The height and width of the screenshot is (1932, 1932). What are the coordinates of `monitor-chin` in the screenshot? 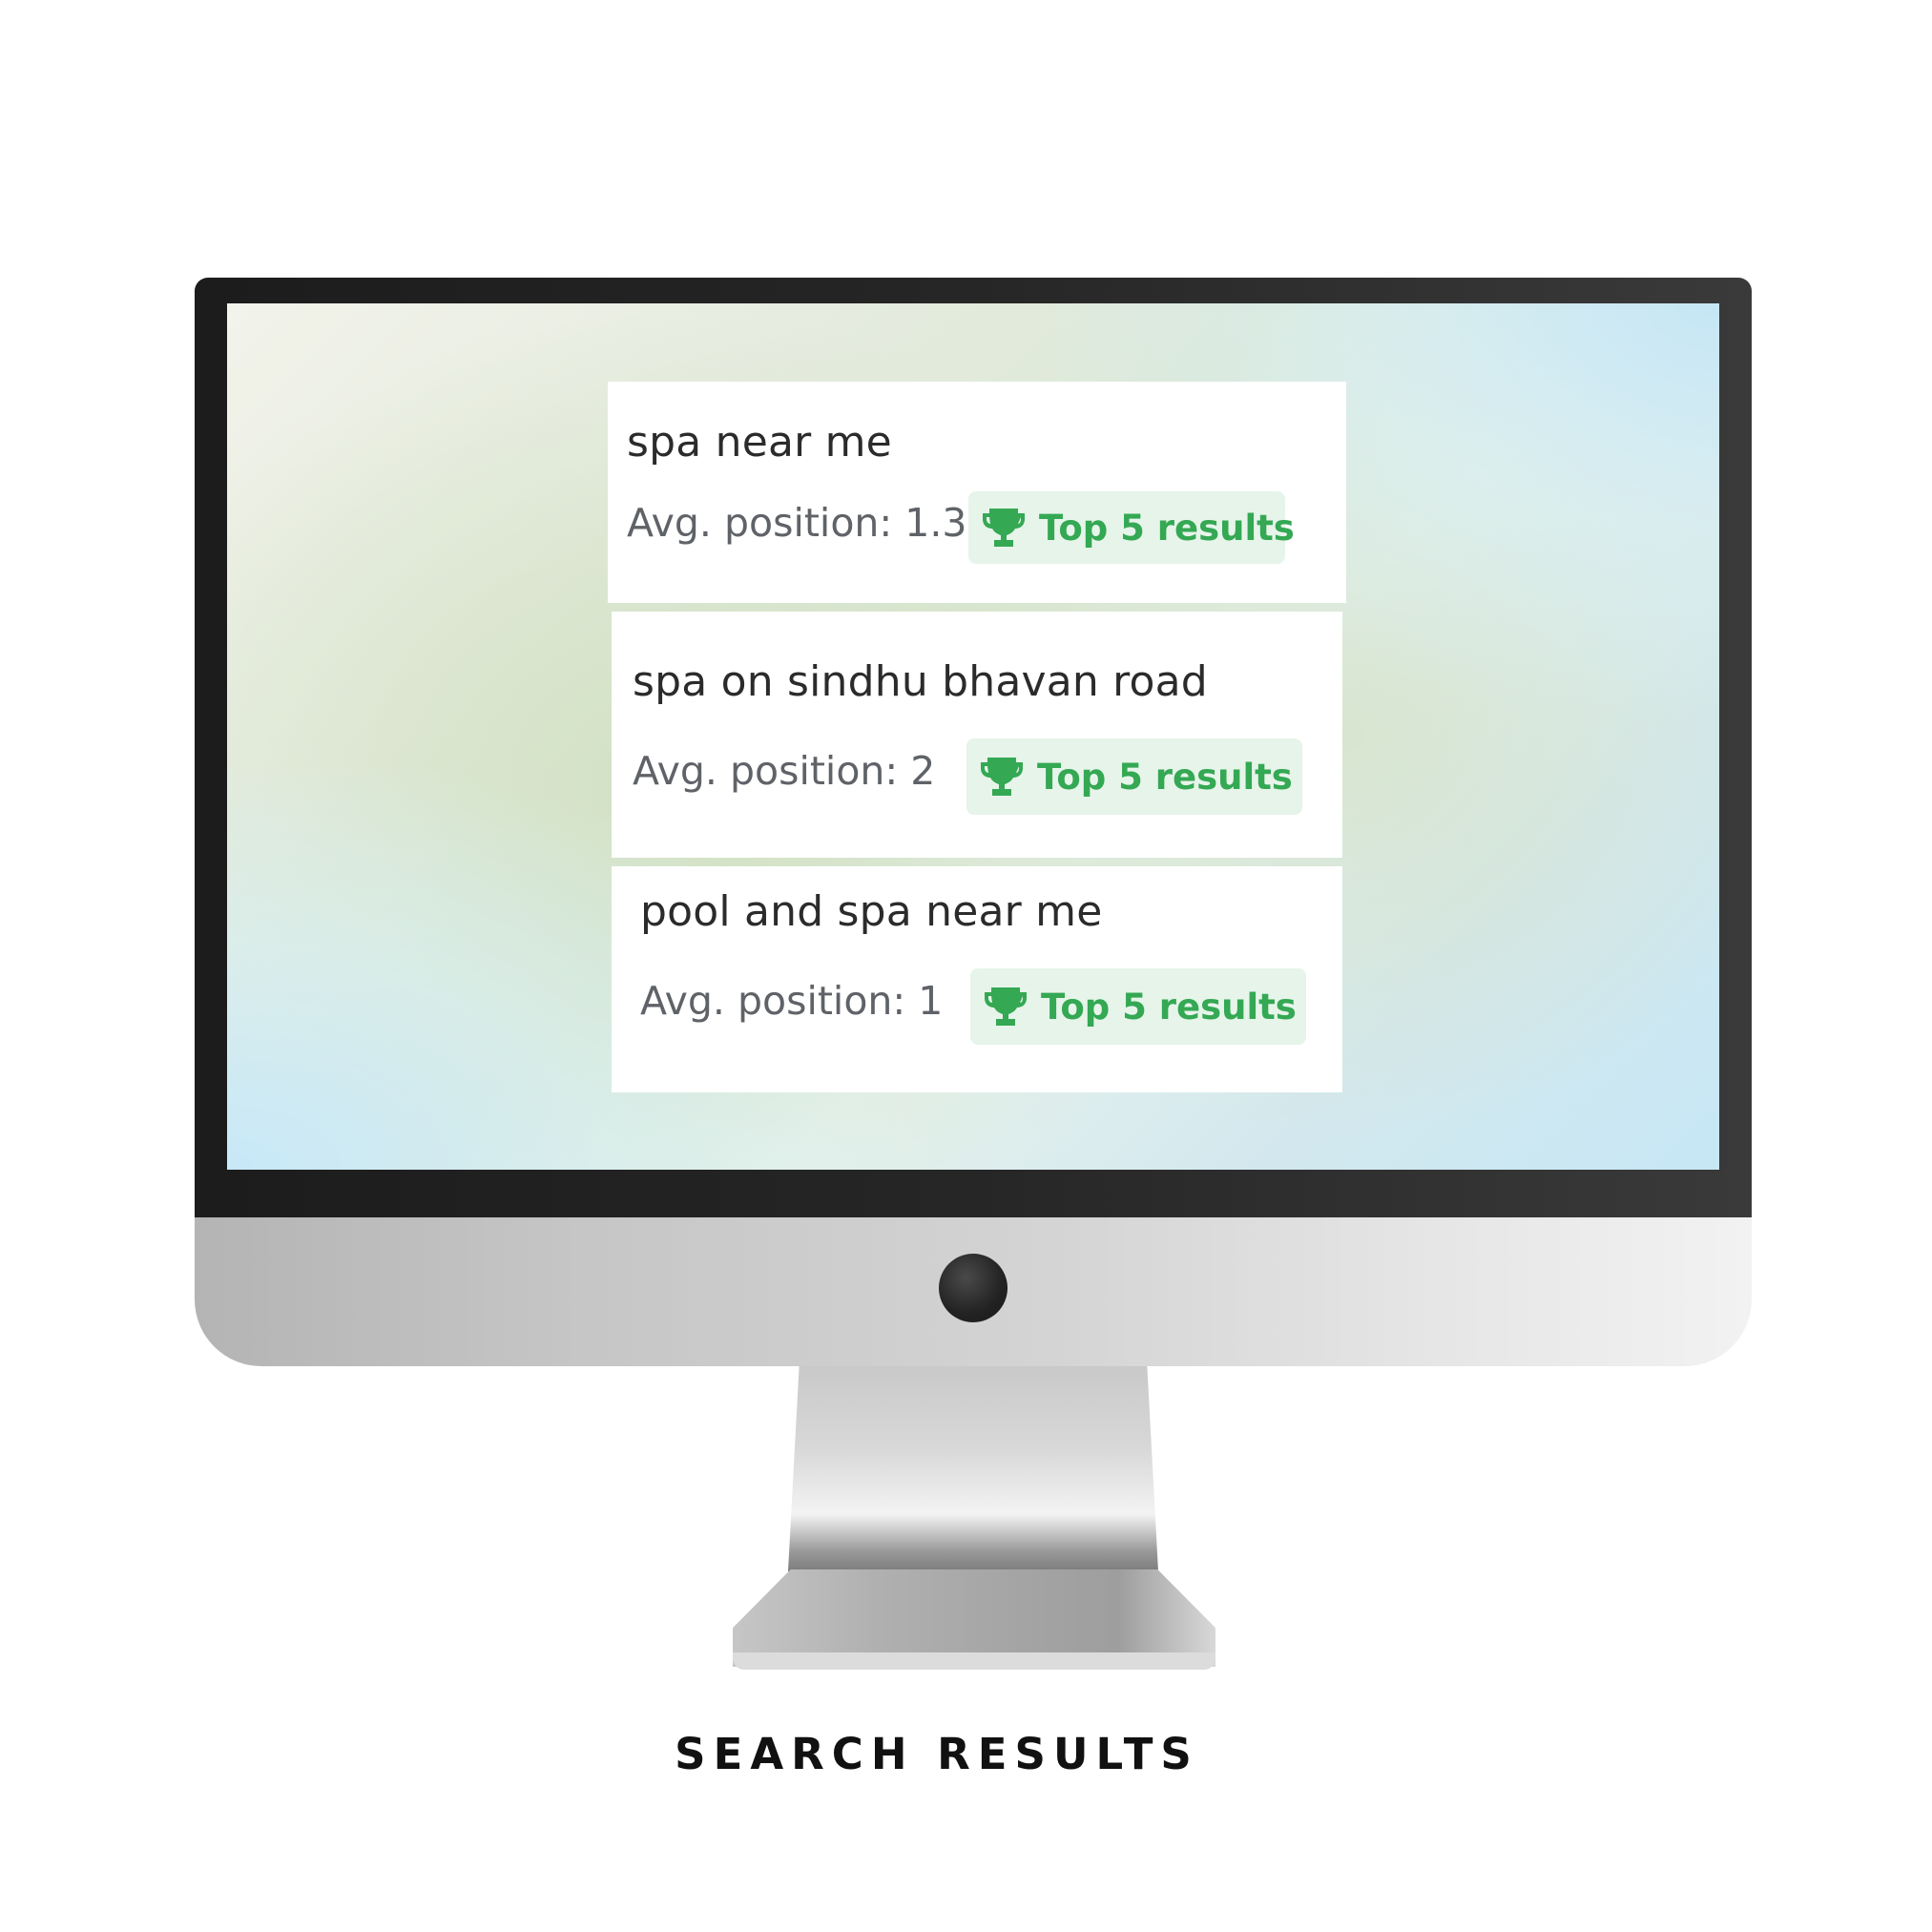 It's located at (973, 1291).